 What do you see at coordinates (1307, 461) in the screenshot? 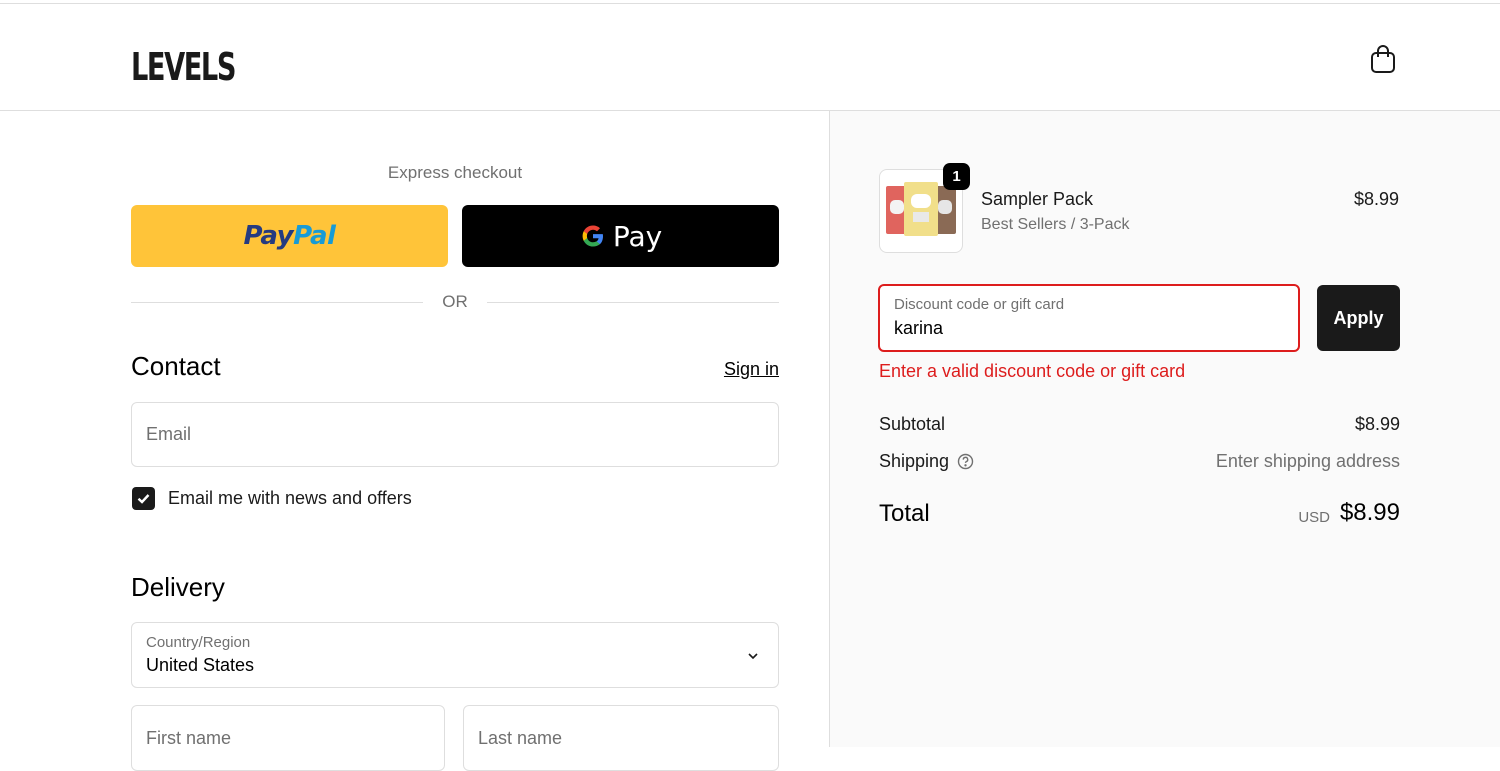
I see `shipping-value: Enter shipping address` at bounding box center [1307, 461].